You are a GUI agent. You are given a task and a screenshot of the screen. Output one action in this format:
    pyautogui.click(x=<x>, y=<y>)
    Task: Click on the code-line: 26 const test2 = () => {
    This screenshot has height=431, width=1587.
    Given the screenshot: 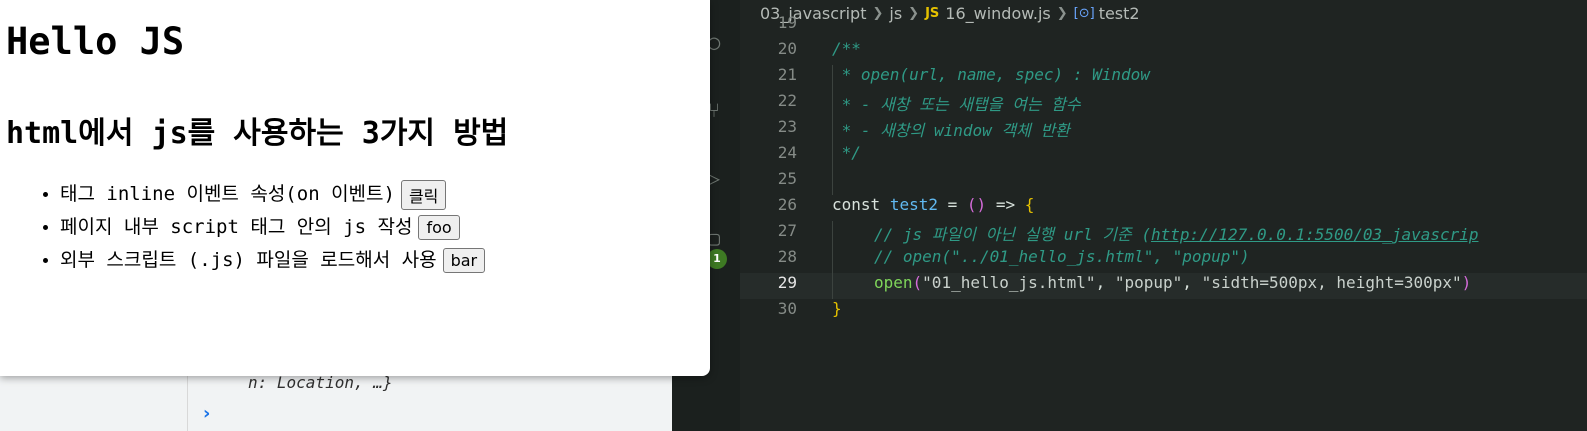 What is the action you would take?
    pyautogui.click(x=906, y=204)
    